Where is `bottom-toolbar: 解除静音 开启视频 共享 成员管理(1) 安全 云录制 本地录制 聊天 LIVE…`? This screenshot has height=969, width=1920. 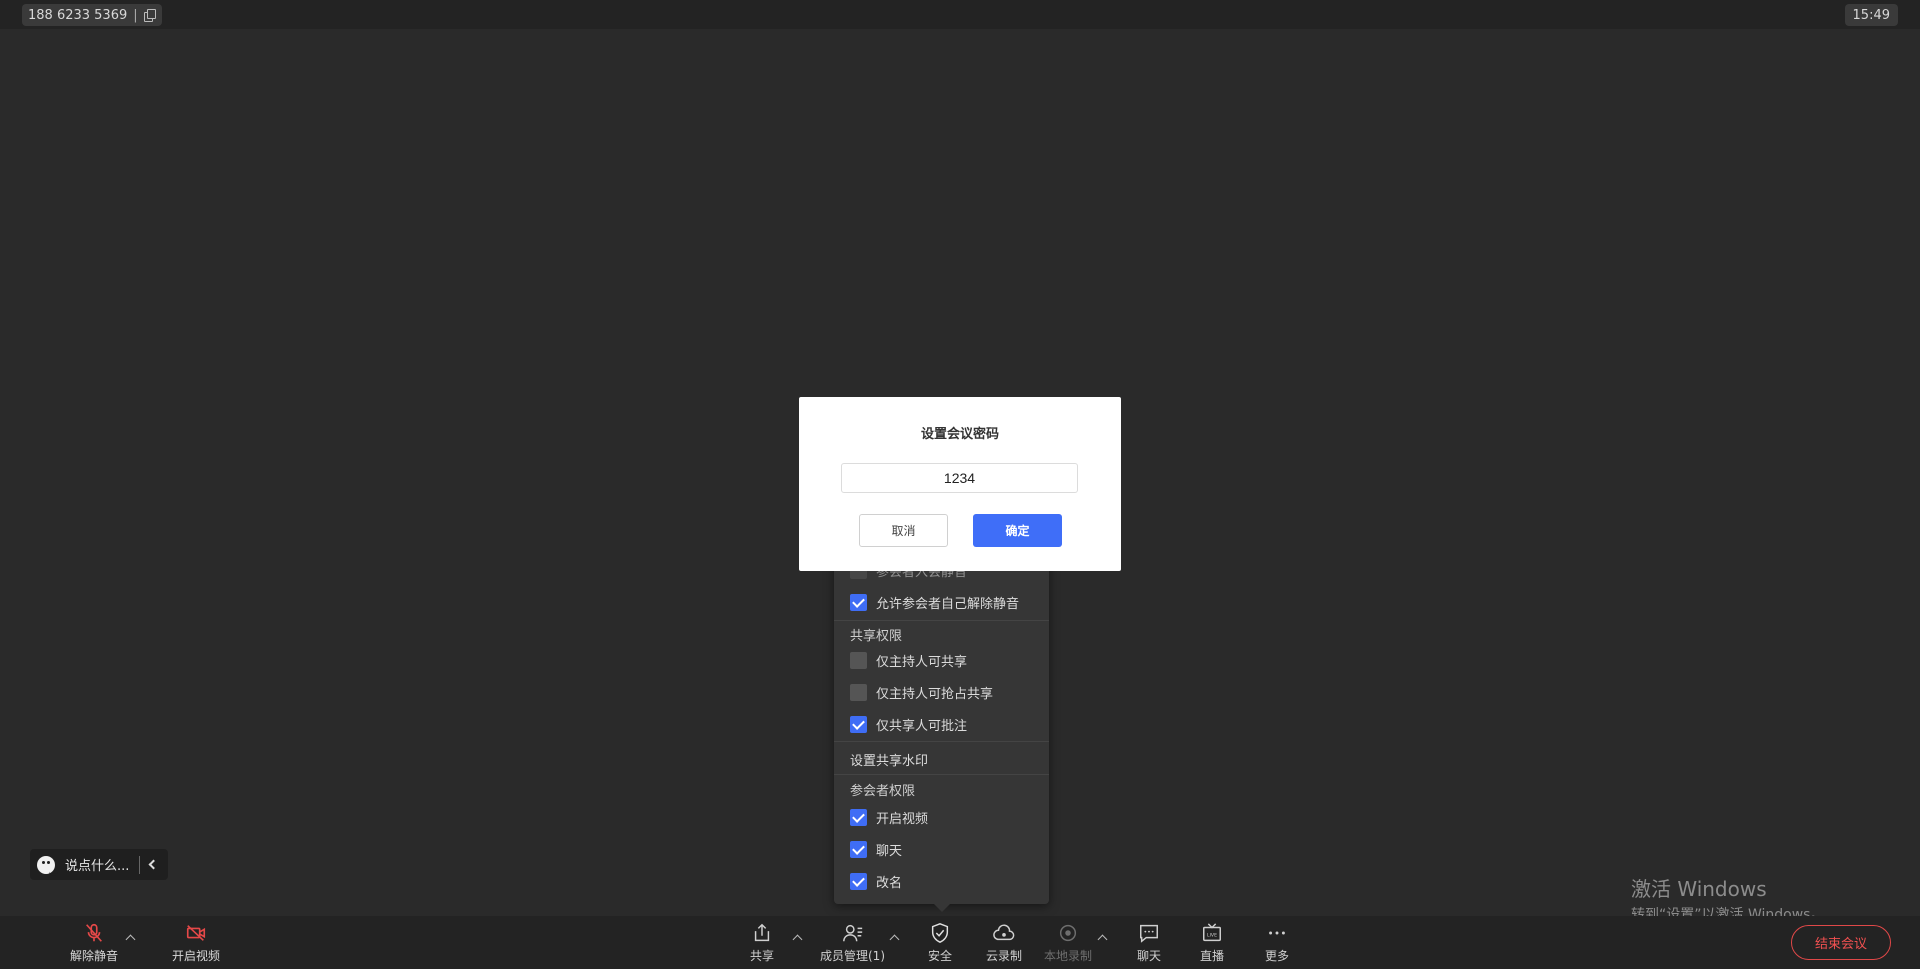
bottom-toolbar: 解除静音 开启视频 共享 成员管理(1) 安全 云录制 本地录制 聊天 LIVE… is located at coordinates (960, 942).